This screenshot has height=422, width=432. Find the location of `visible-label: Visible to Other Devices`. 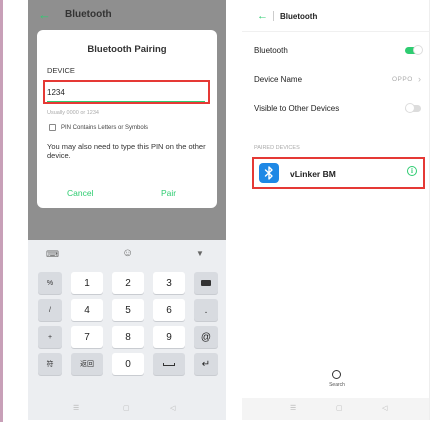

visible-label: Visible to Other Devices is located at coordinates (297, 108).